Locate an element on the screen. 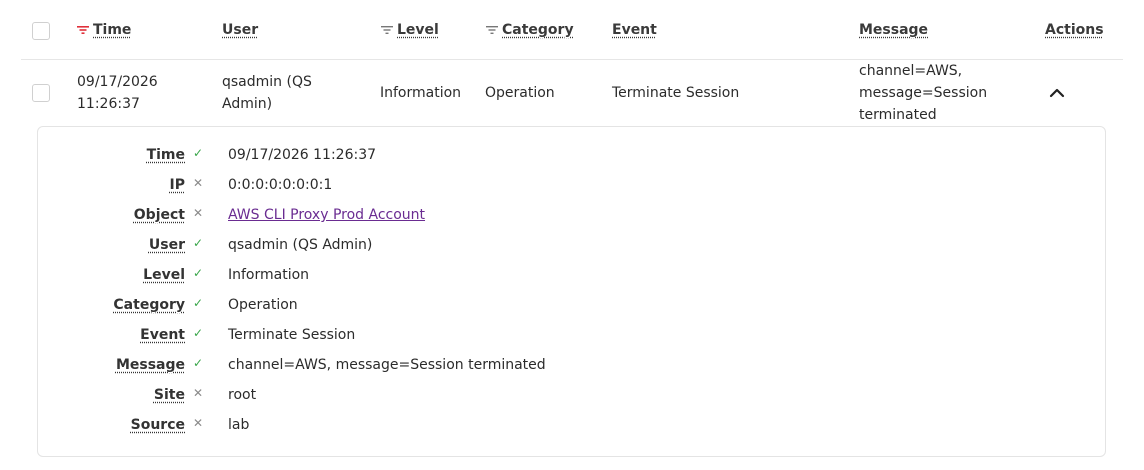 This screenshot has width=1144, height=470. row-message: channel=AWS, message=Session terminated is located at coordinates (923, 93).